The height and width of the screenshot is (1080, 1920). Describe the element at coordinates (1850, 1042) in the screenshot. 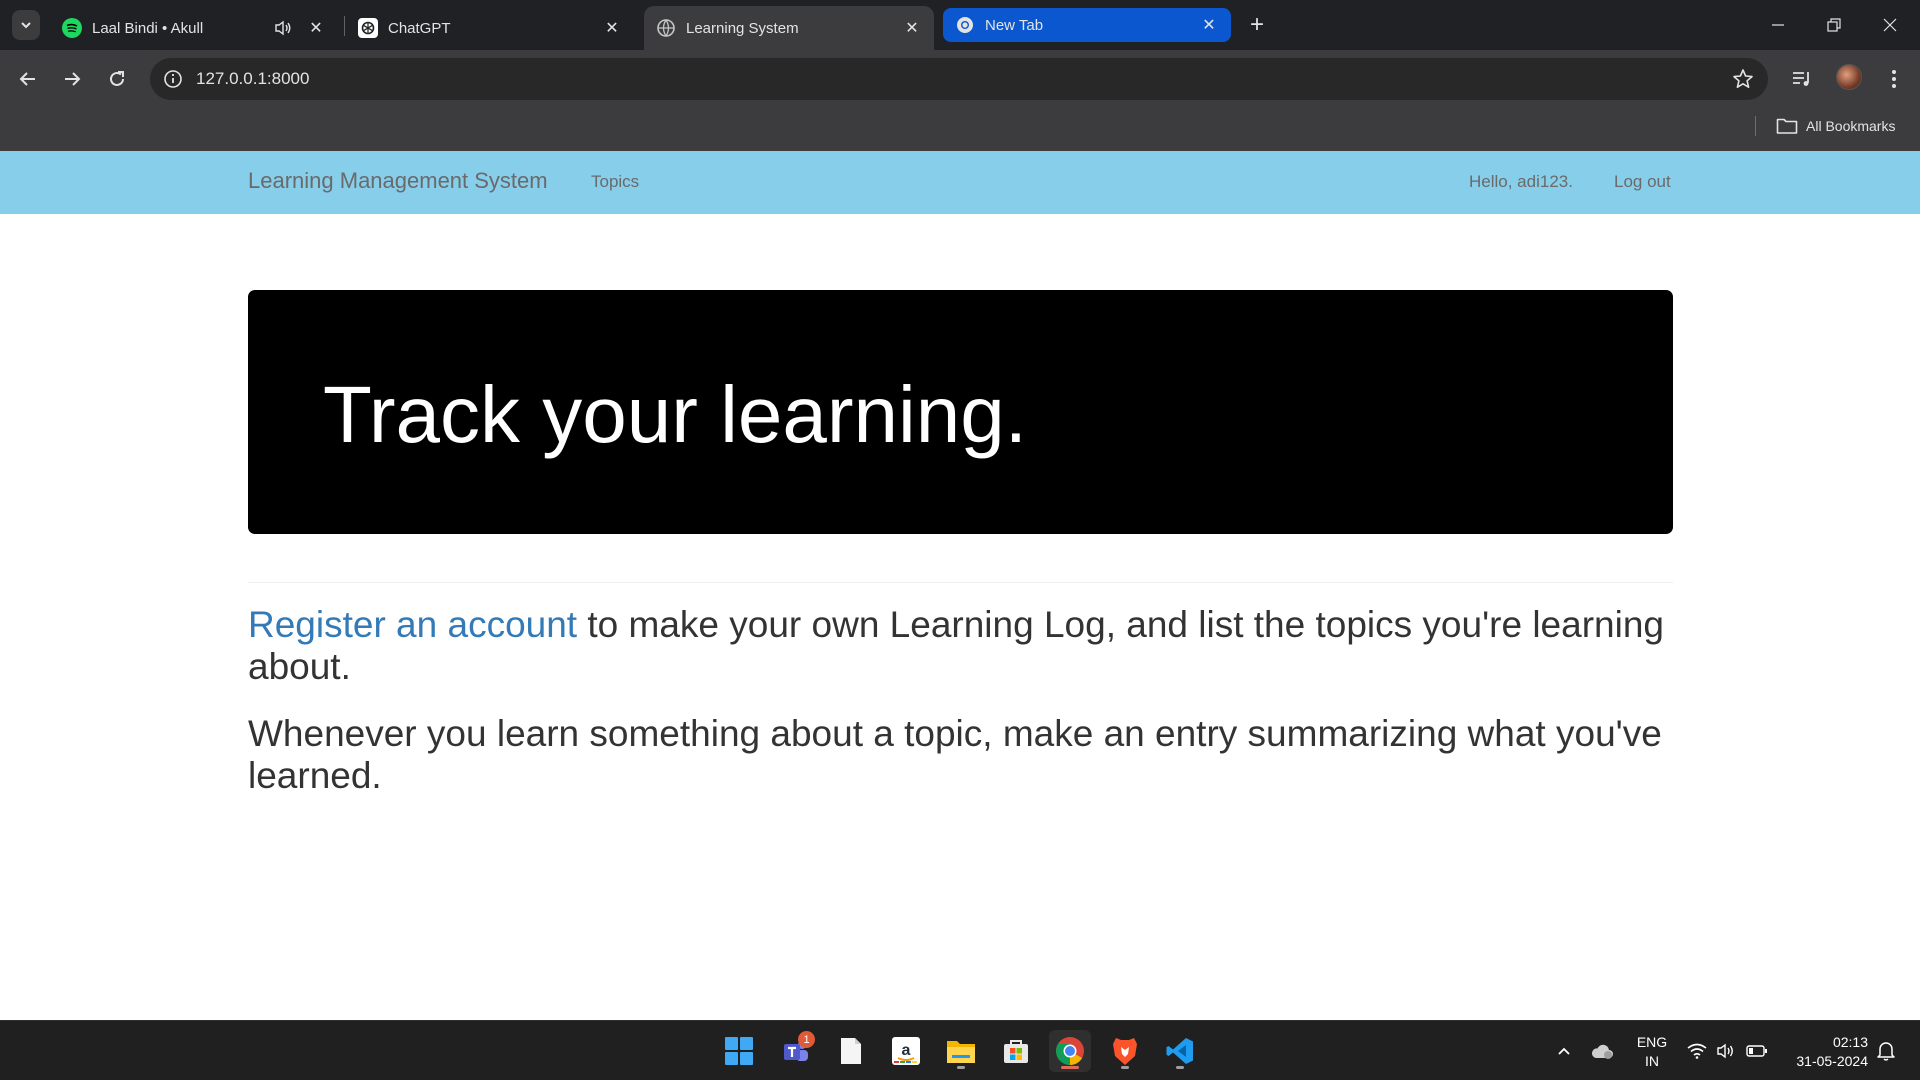

I see `clock-time: 02:13` at that location.